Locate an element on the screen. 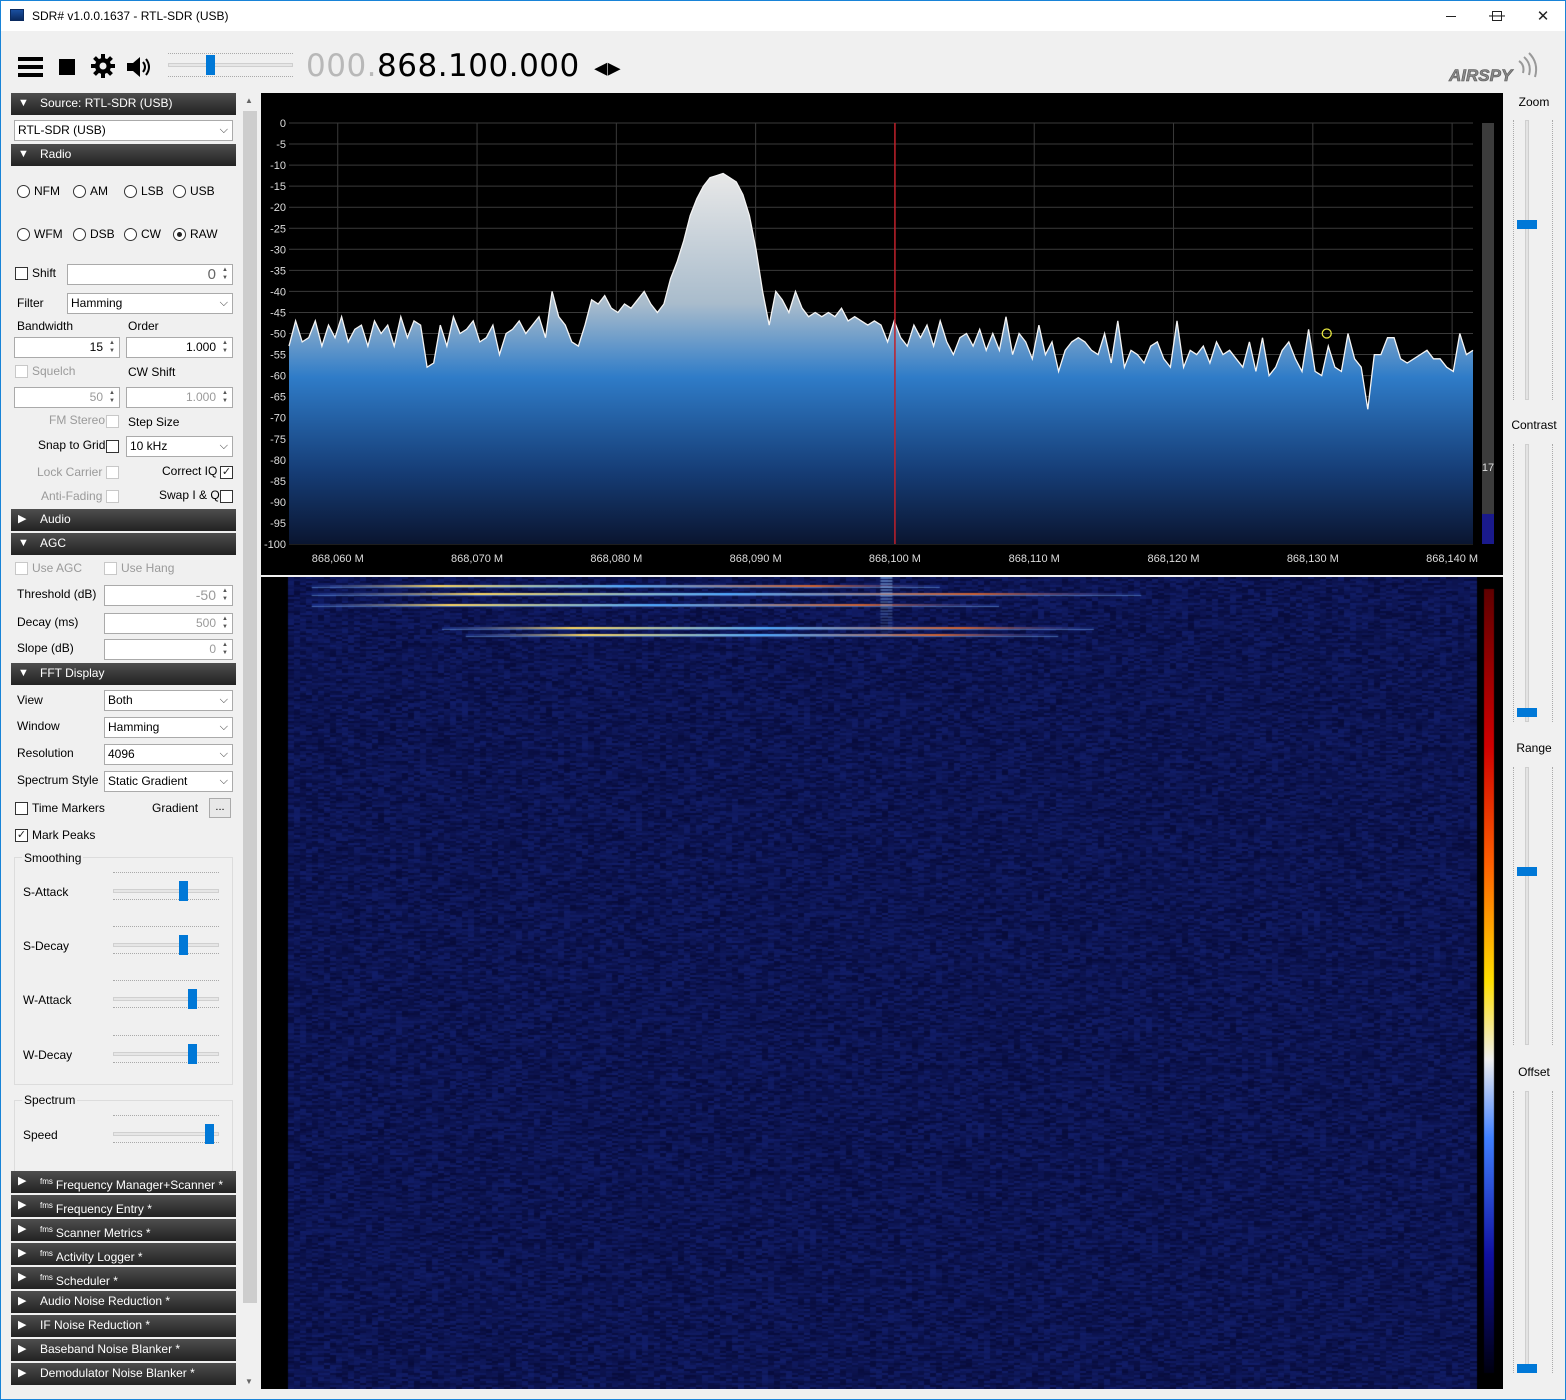 The width and height of the screenshot is (1566, 1400). filter-select: Hamming ⌵ is located at coordinates (150, 303).